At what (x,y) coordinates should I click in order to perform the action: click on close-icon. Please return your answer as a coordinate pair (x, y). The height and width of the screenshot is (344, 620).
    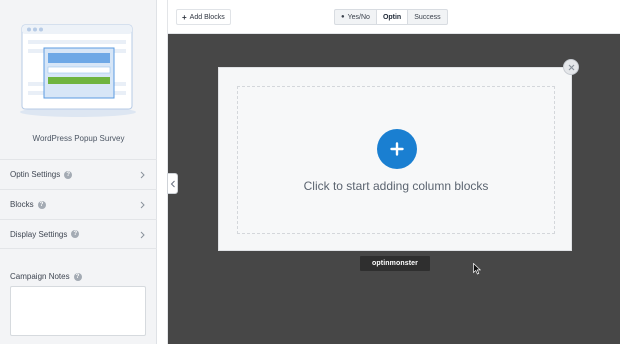
    Looking at the image, I should click on (571, 67).